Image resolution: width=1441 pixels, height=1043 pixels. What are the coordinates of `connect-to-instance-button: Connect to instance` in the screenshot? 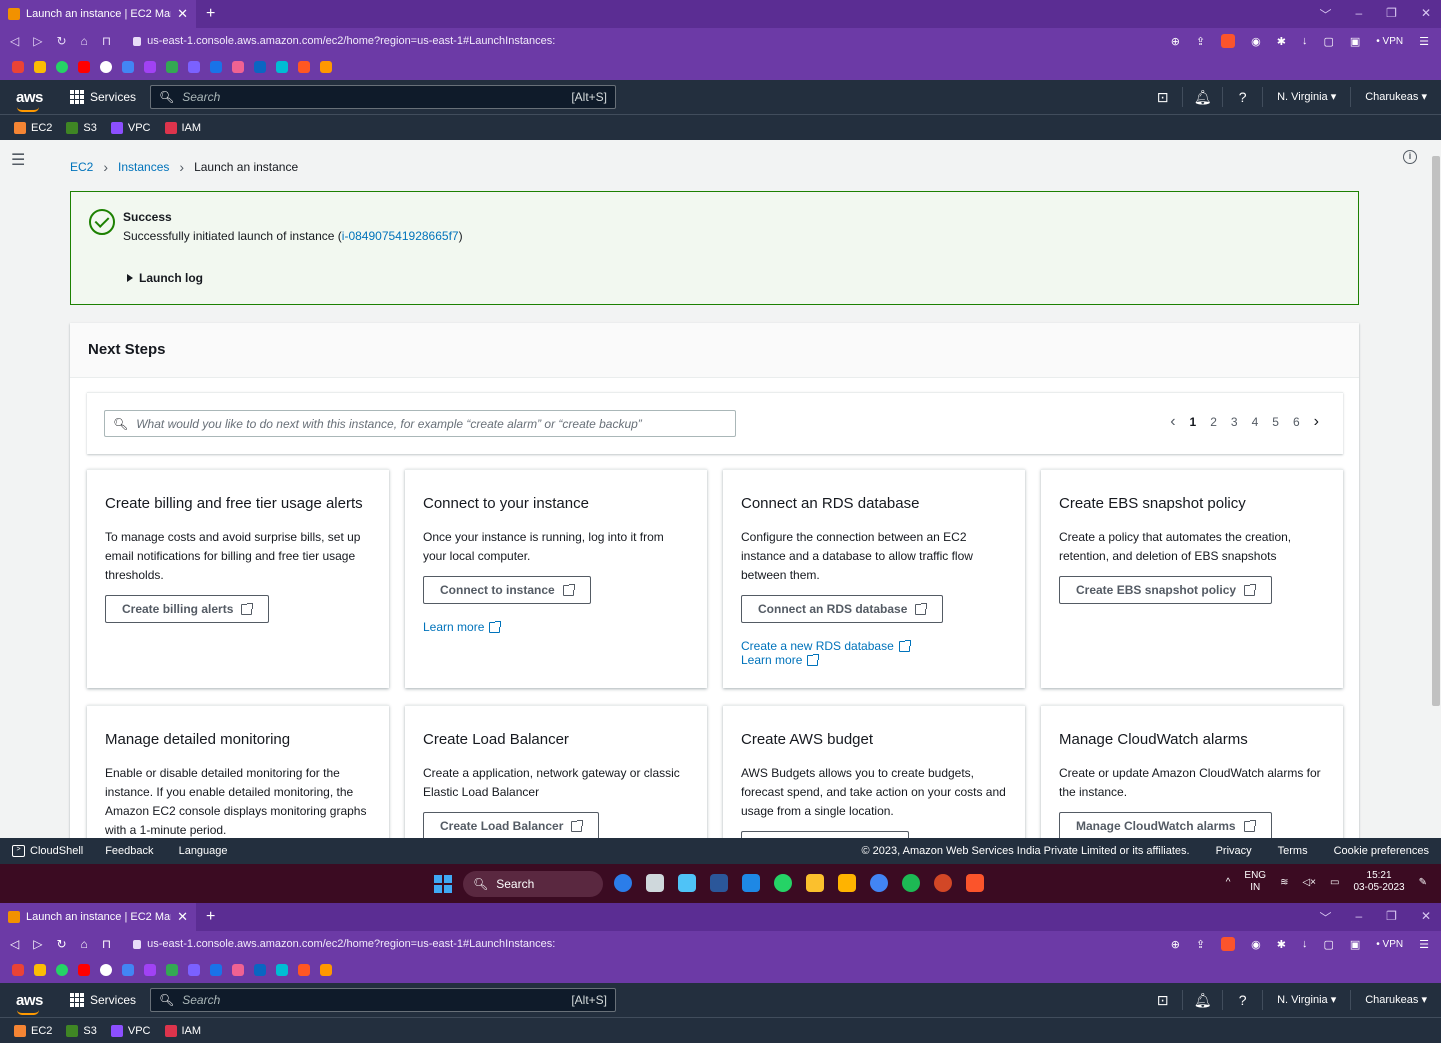 It's located at (507, 590).